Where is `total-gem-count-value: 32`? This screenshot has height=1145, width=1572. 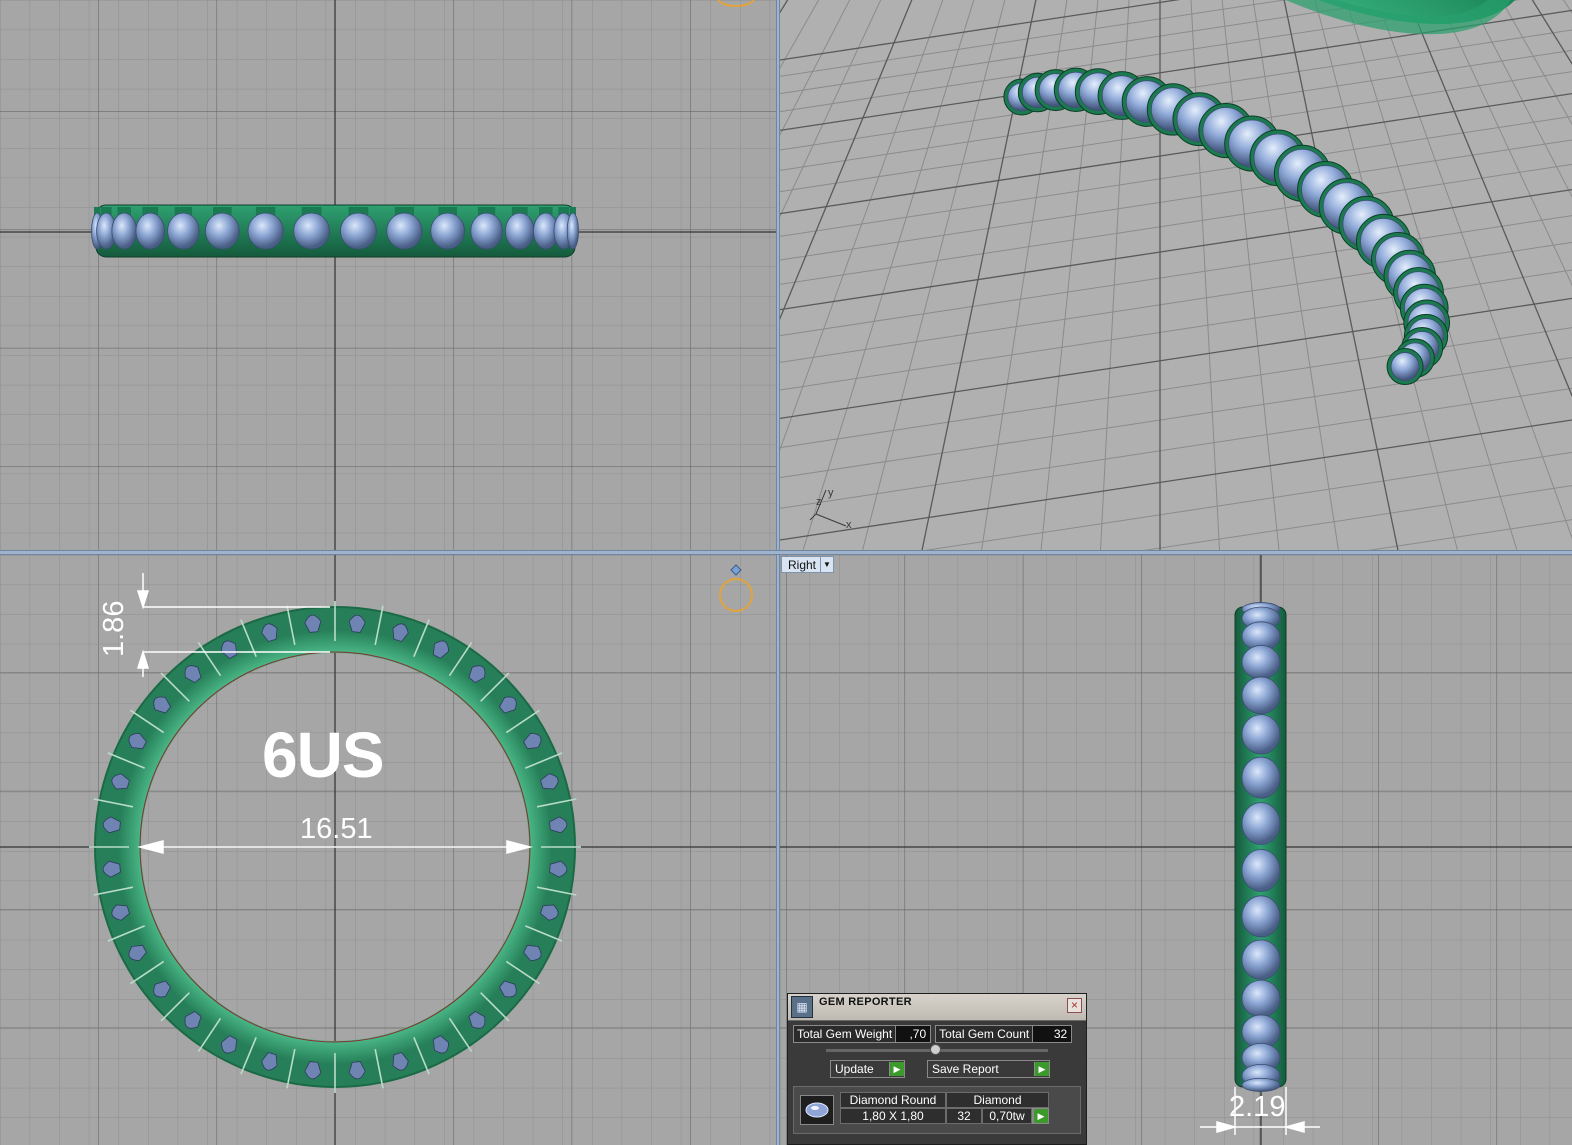
total-gem-count-value: 32 is located at coordinates (1052, 1034).